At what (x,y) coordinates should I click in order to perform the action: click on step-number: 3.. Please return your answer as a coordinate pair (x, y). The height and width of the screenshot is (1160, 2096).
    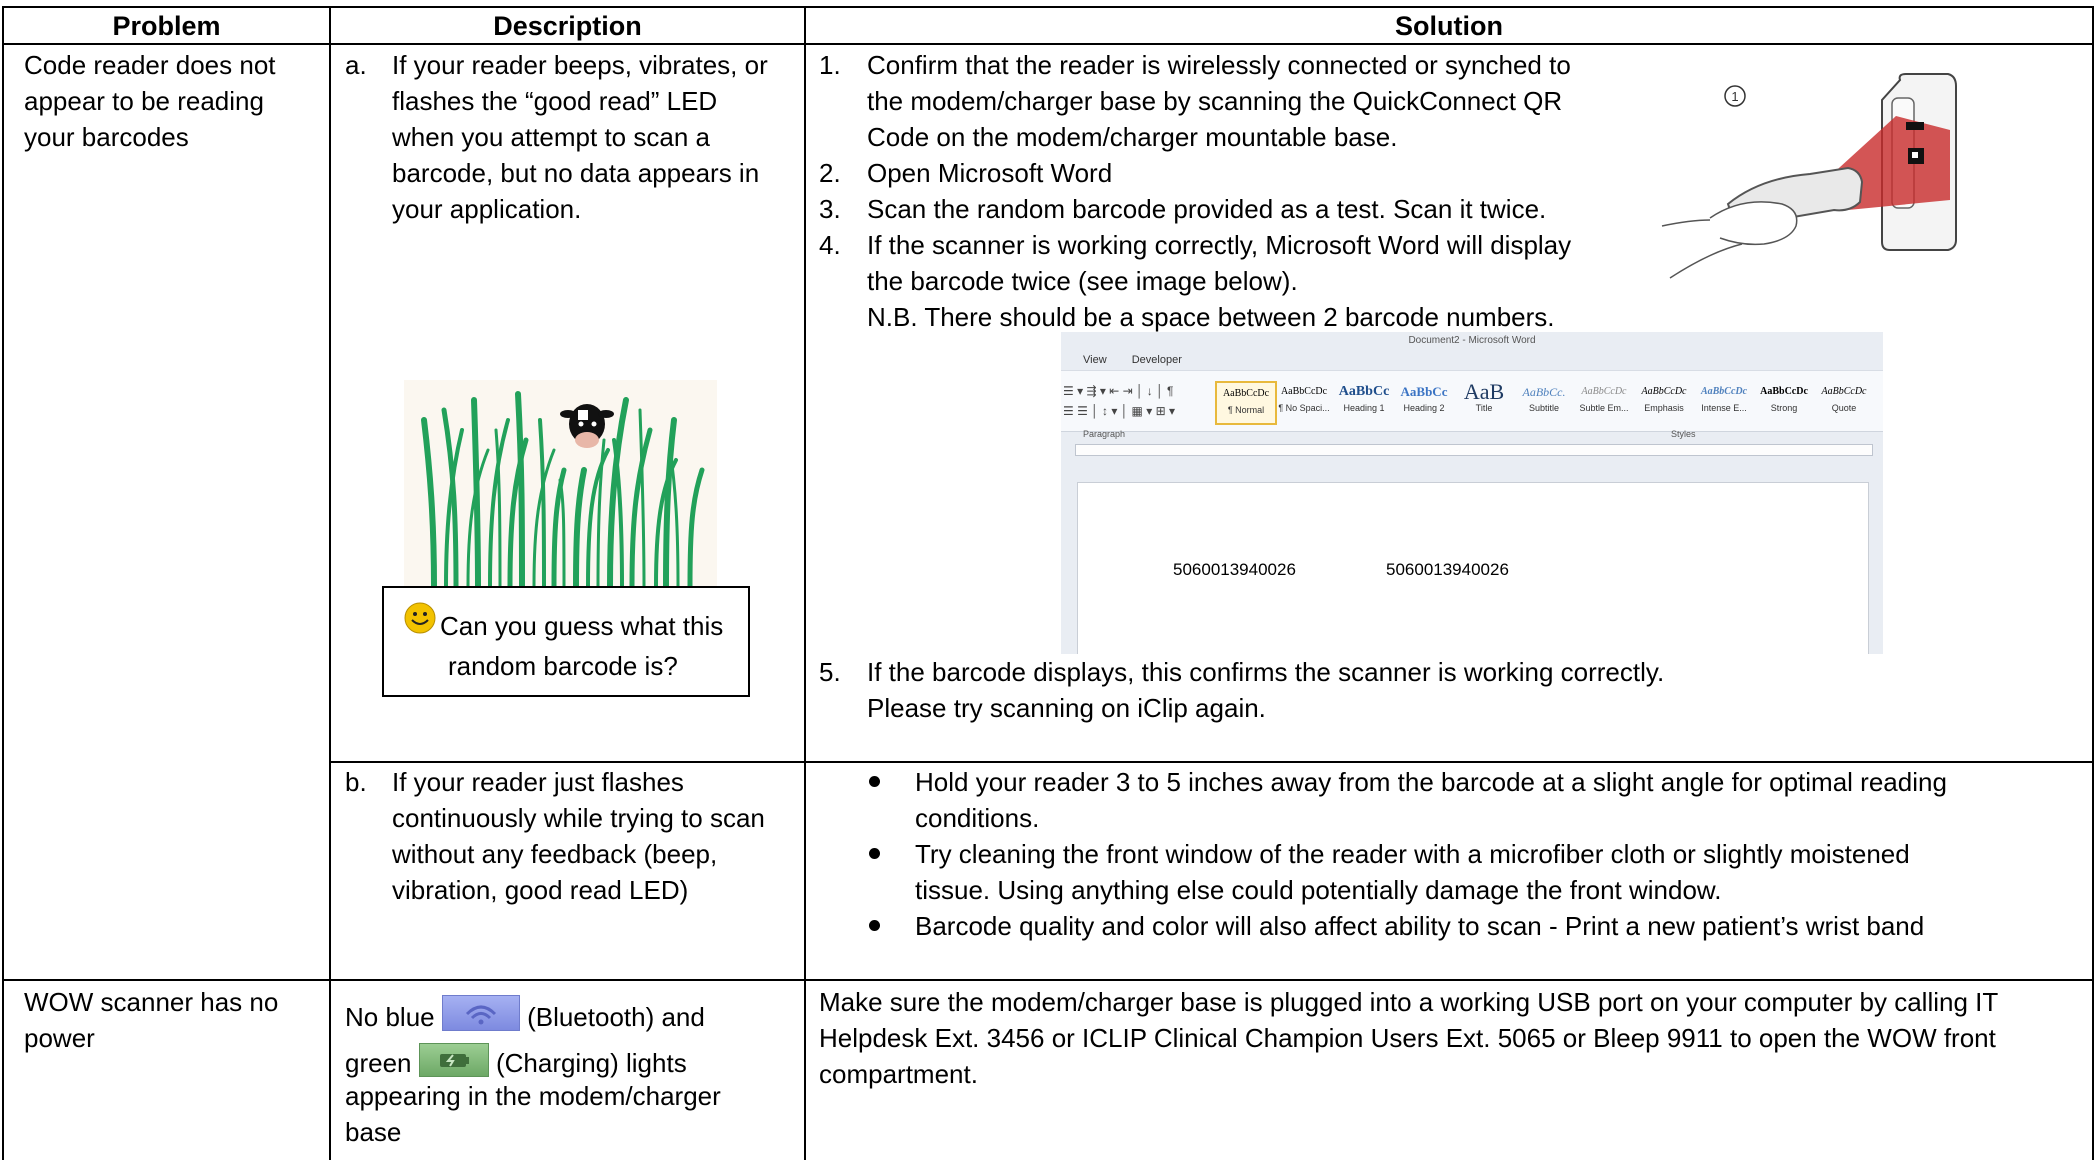
    Looking at the image, I should click on (830, 209).